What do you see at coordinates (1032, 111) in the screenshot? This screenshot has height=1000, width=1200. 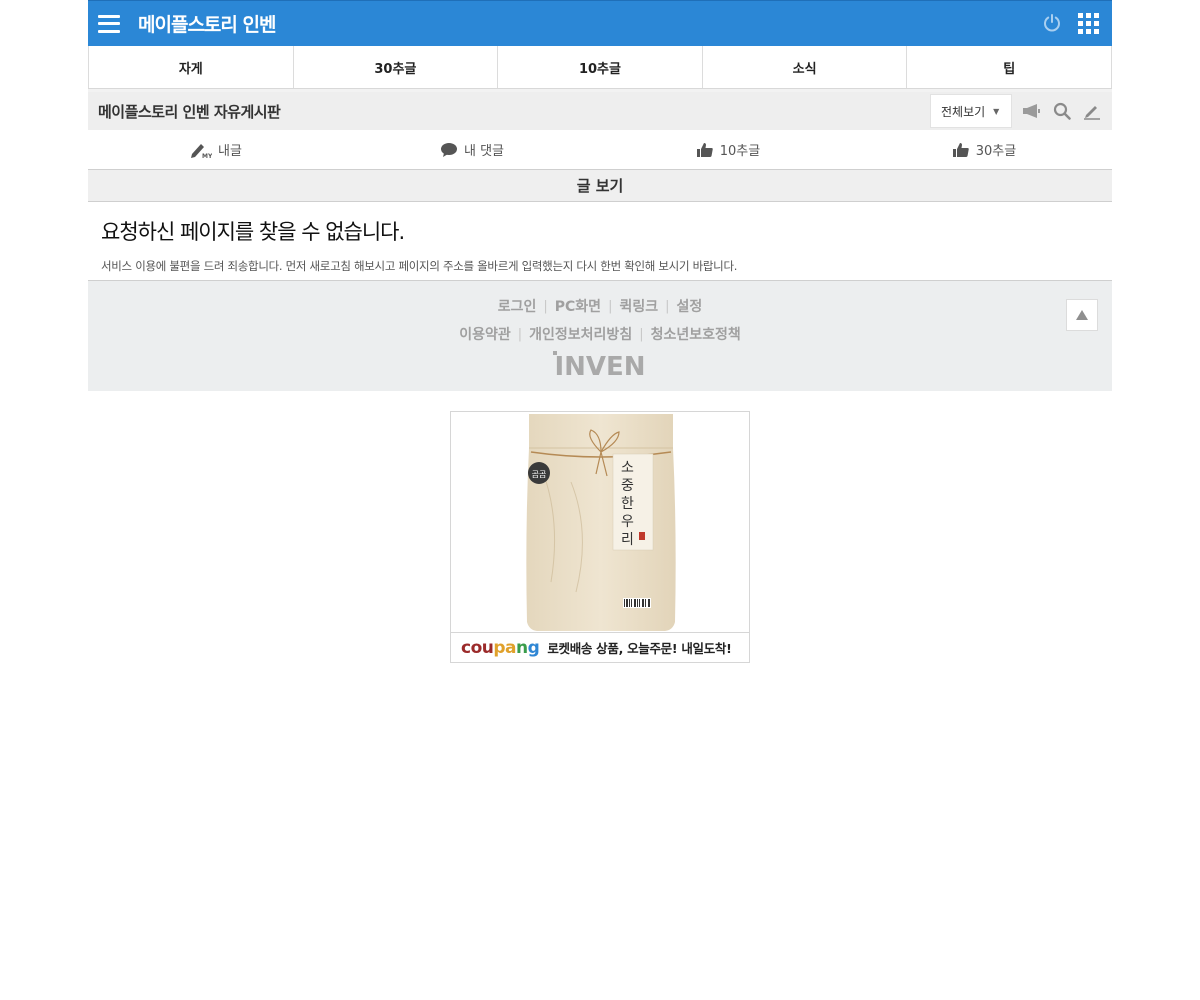 I see `megaphone-icon` at bounding box center [1032, 111].